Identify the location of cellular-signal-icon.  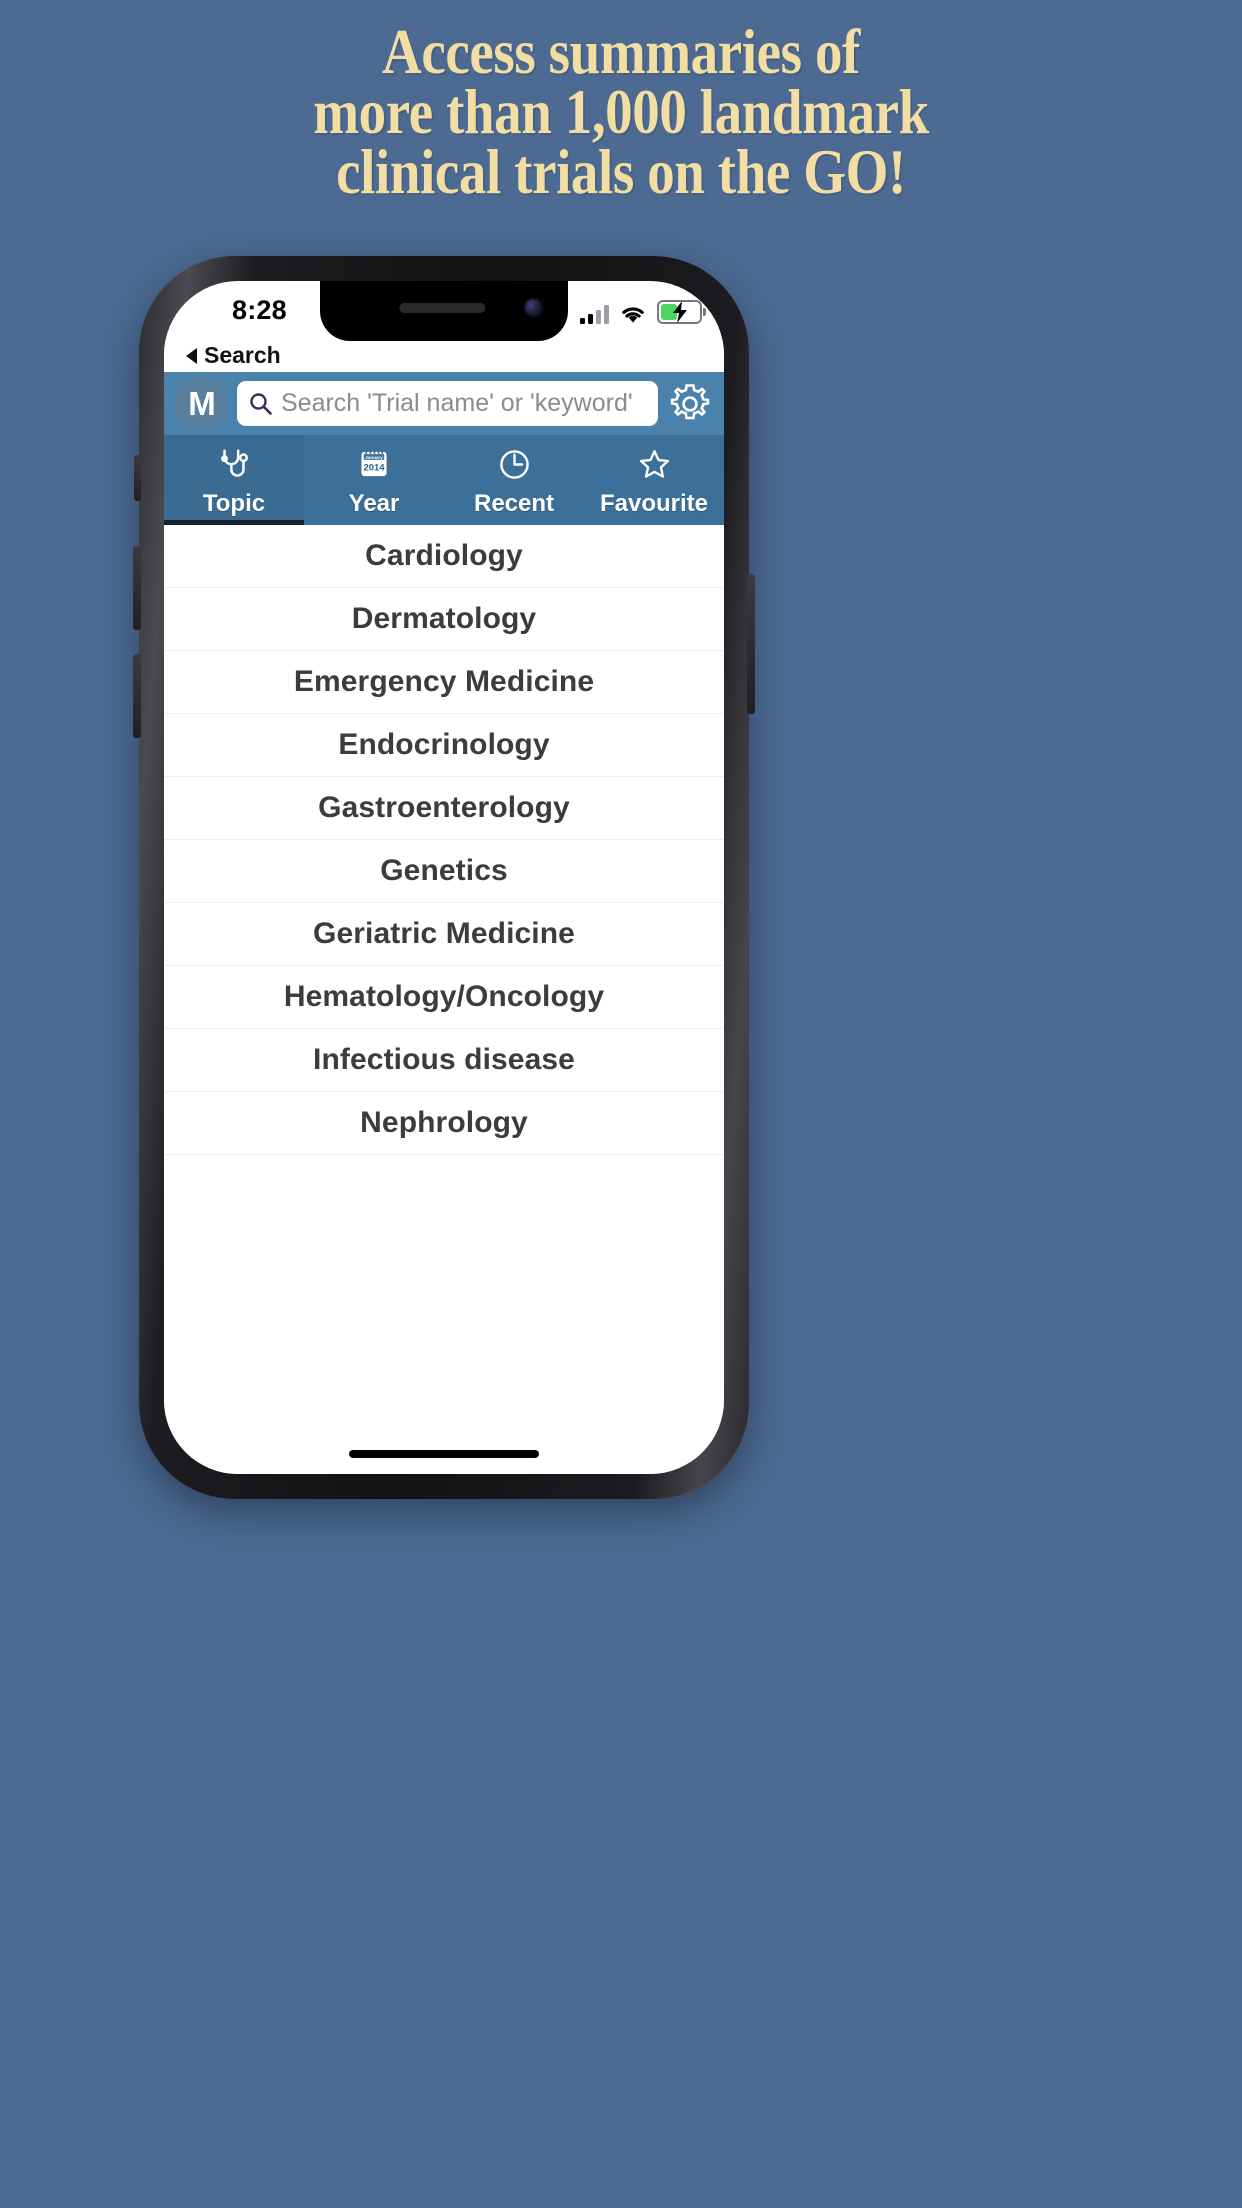
(594, 314).